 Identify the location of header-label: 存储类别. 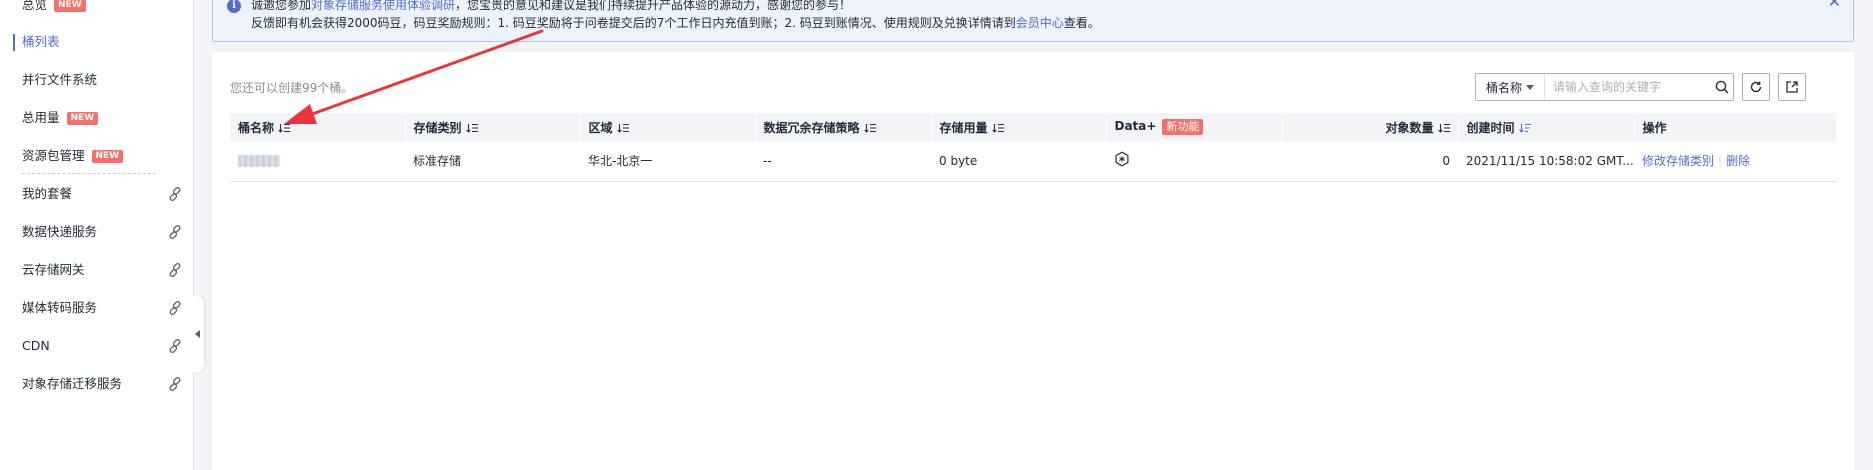
(437, 127).